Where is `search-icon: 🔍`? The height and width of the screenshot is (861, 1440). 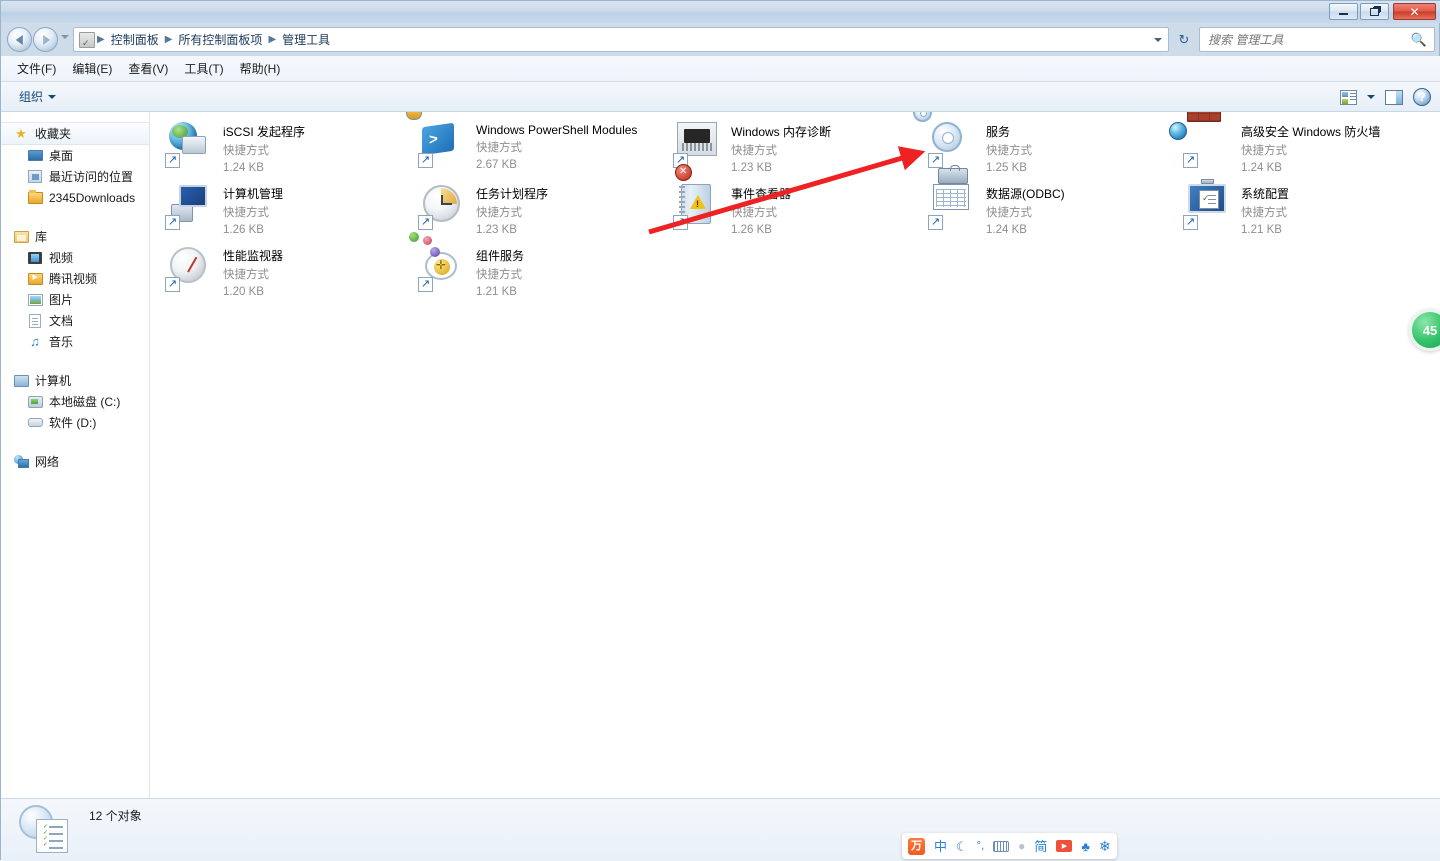 search-icon: 🔍 is located at coordinates (1418, 39).